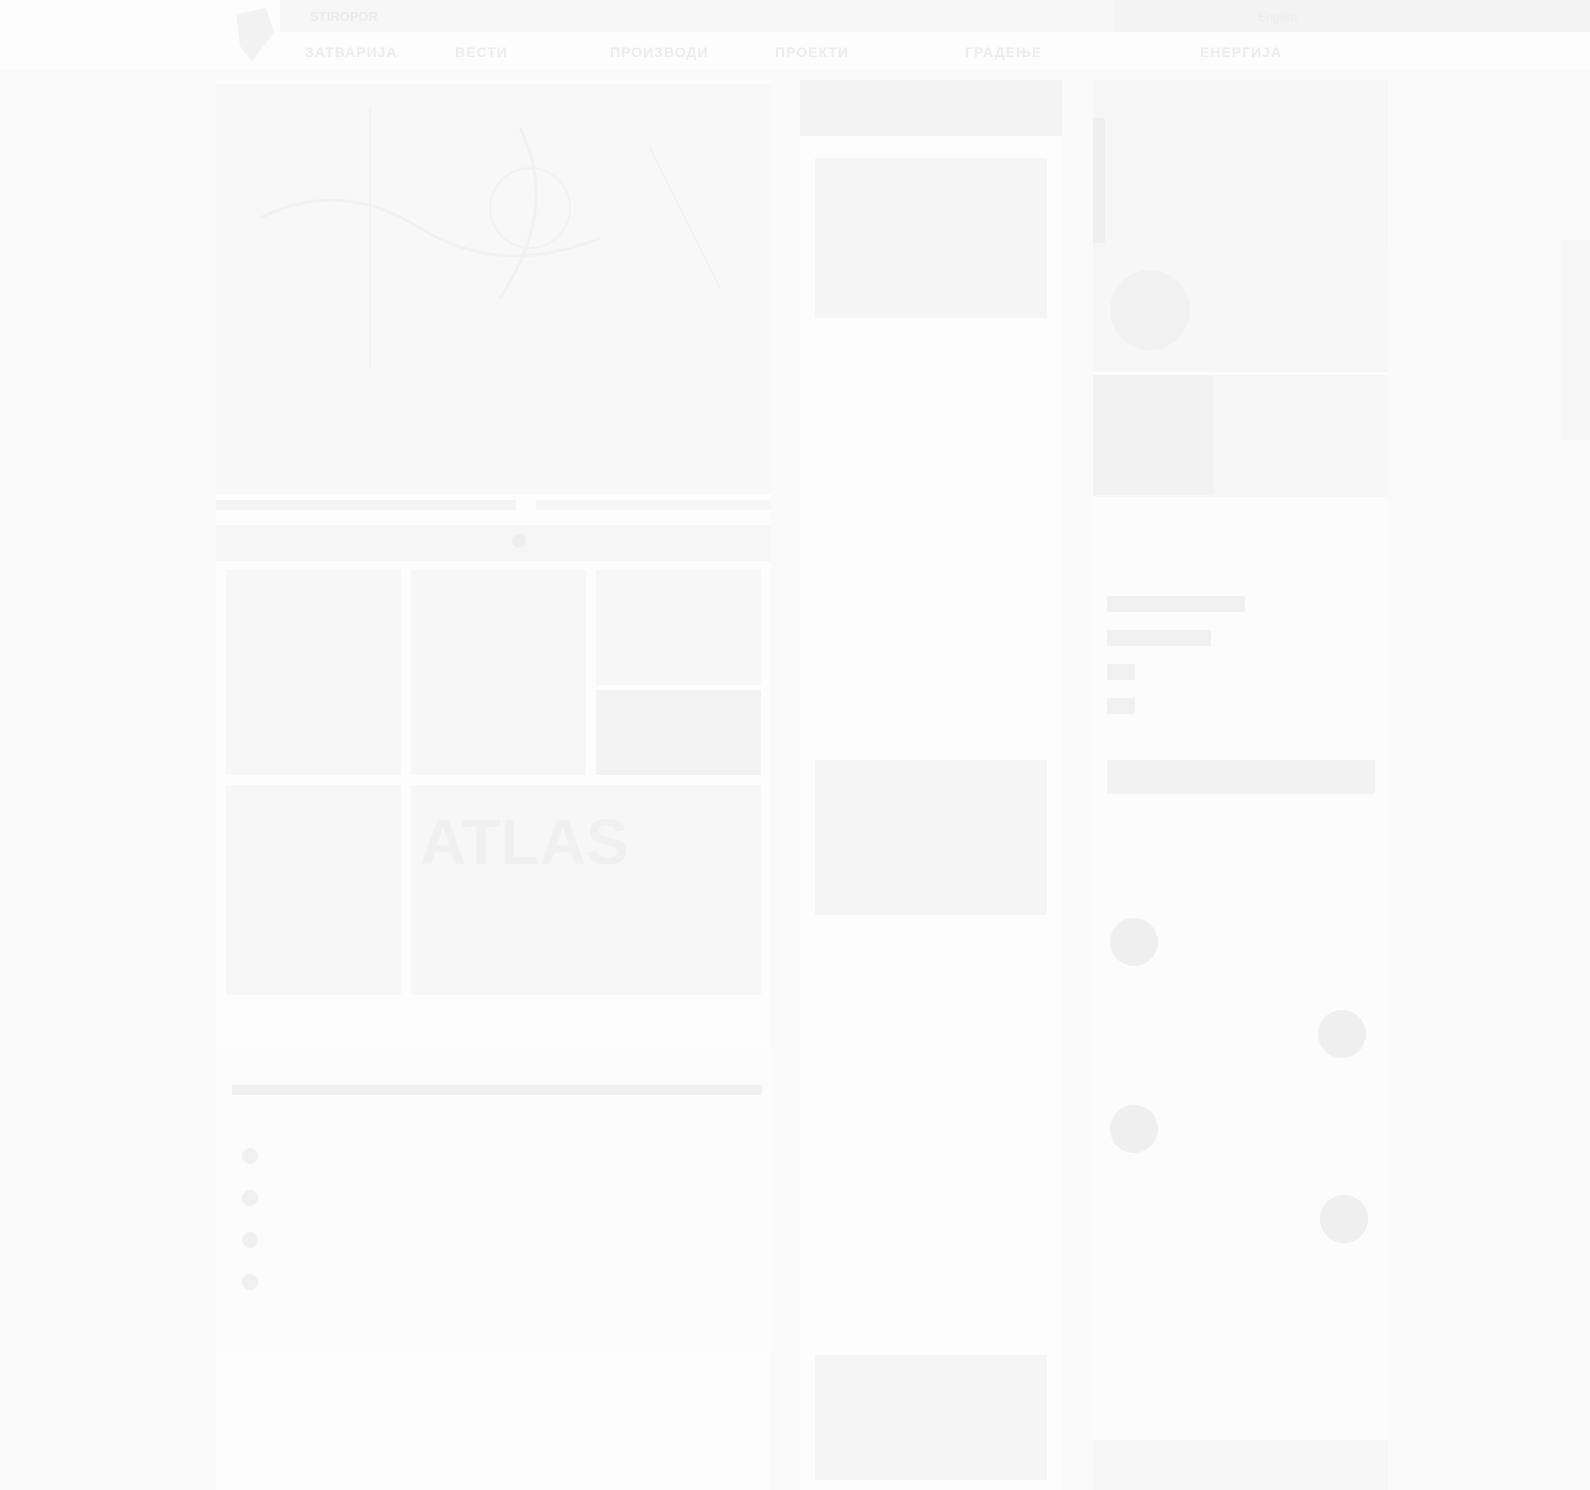 This screenshot has height=1490, width=1590. Describe the element at coordinates (524, 842) in the screenshot. I see `atlas-logo: ATLAS` at that location.